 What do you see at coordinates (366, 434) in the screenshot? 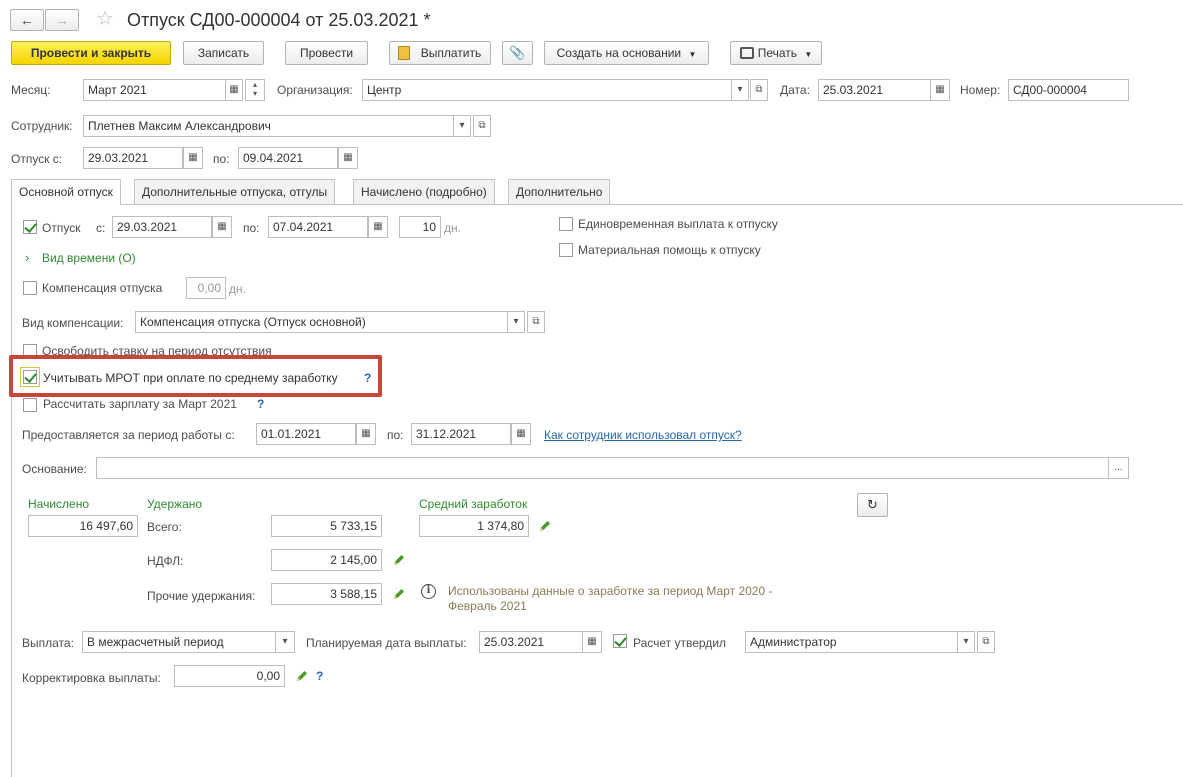
I see `period-from-calendar: ▦` at bounding box center [366, 434].